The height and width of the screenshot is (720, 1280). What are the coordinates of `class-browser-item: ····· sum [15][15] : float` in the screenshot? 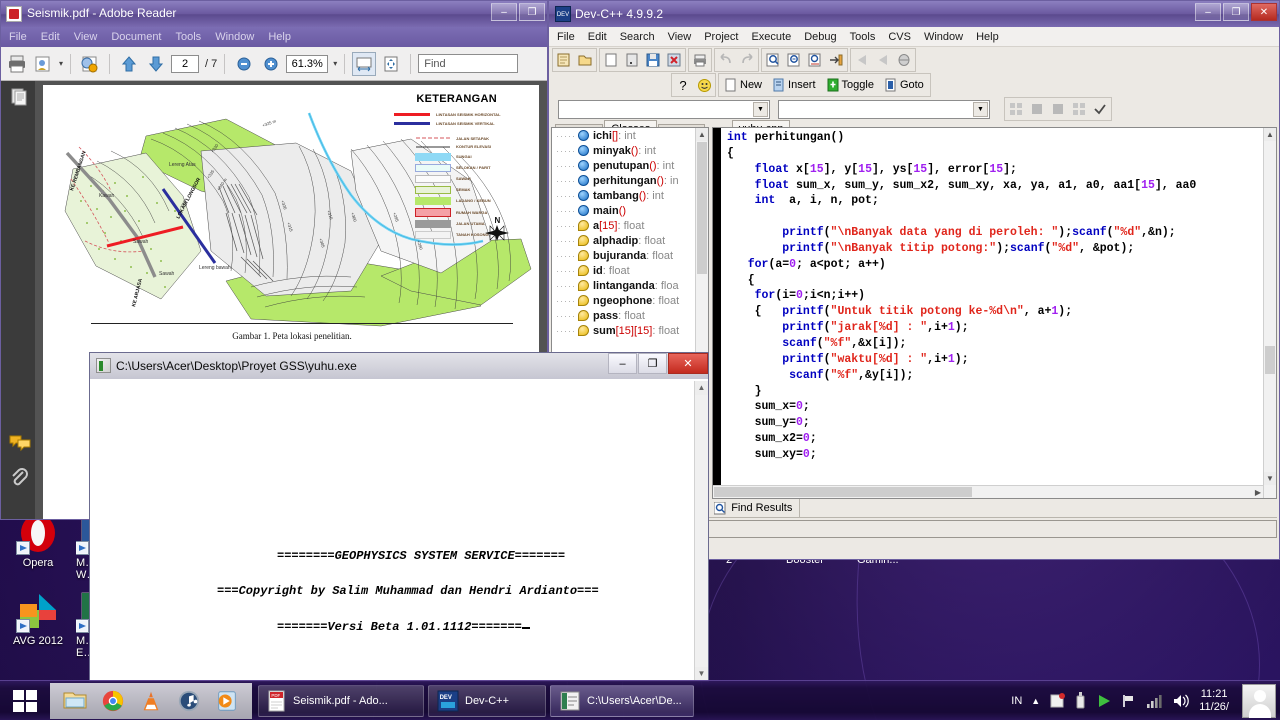 It's located at (630, 330).